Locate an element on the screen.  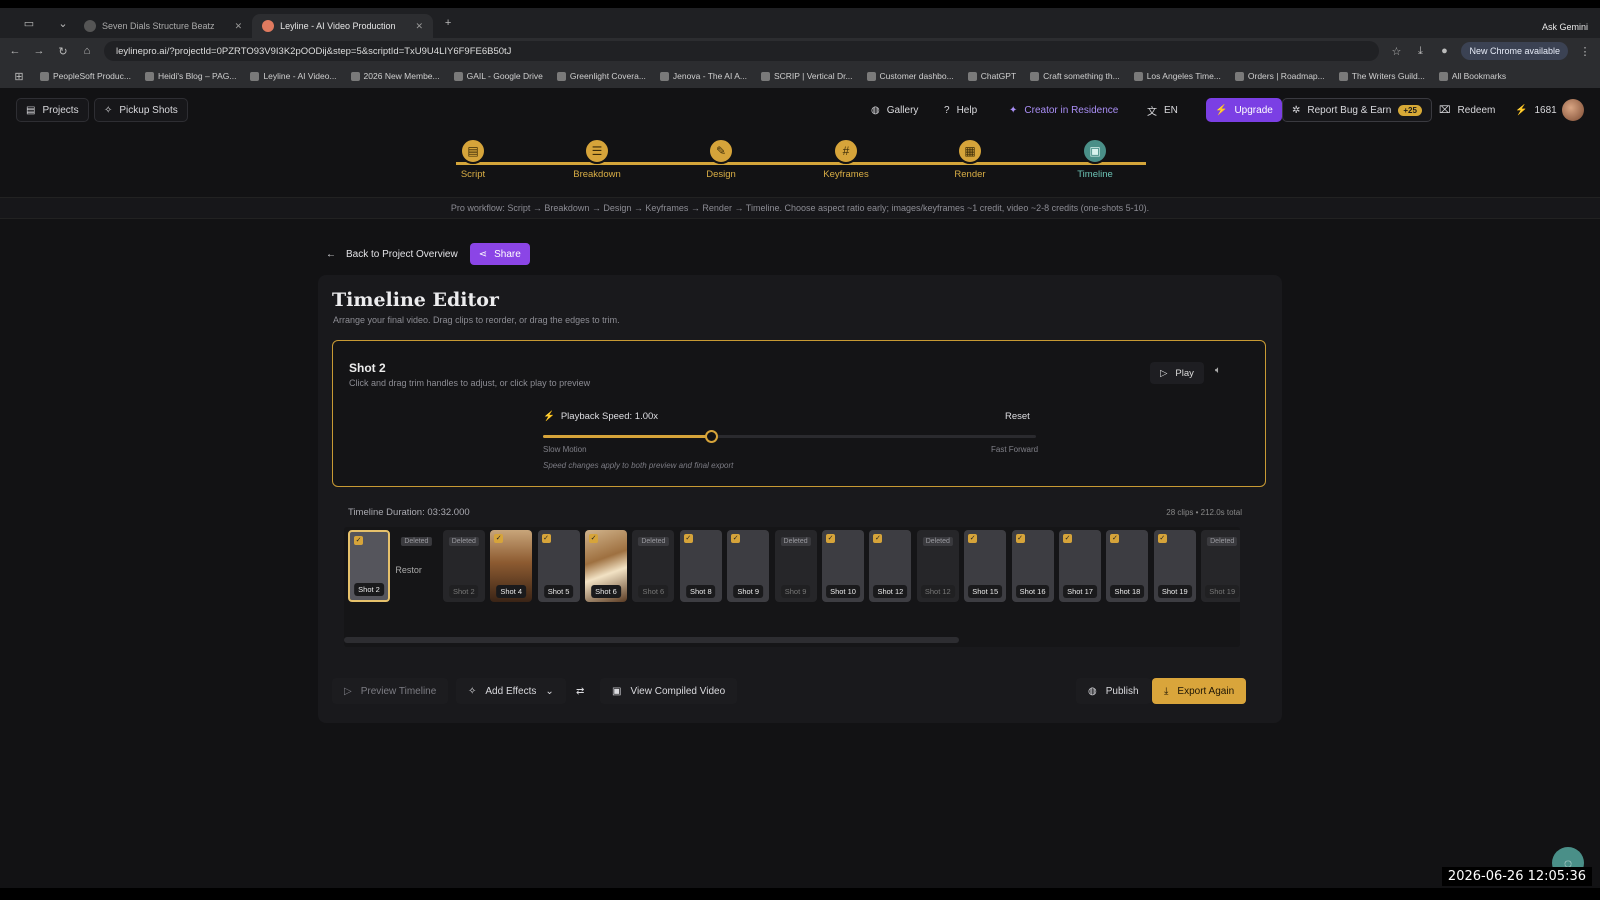
apps-grid-icon: ⊞ is located at coordinates (19, 76).